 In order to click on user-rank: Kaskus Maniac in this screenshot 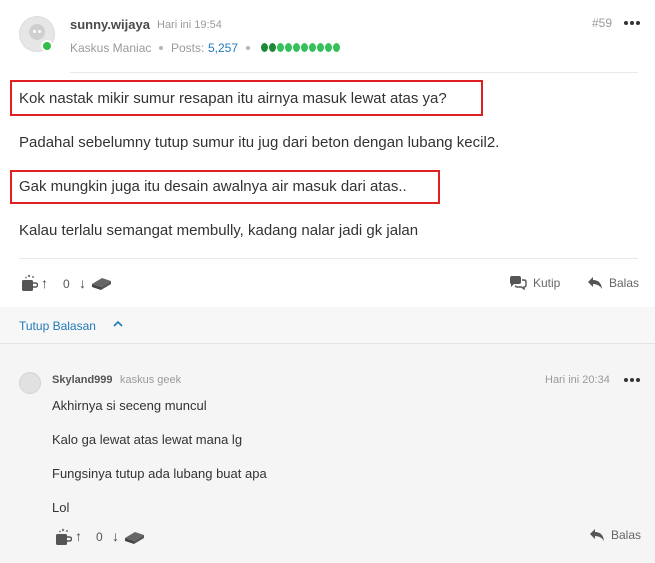, I will do `click(111, 48)`.